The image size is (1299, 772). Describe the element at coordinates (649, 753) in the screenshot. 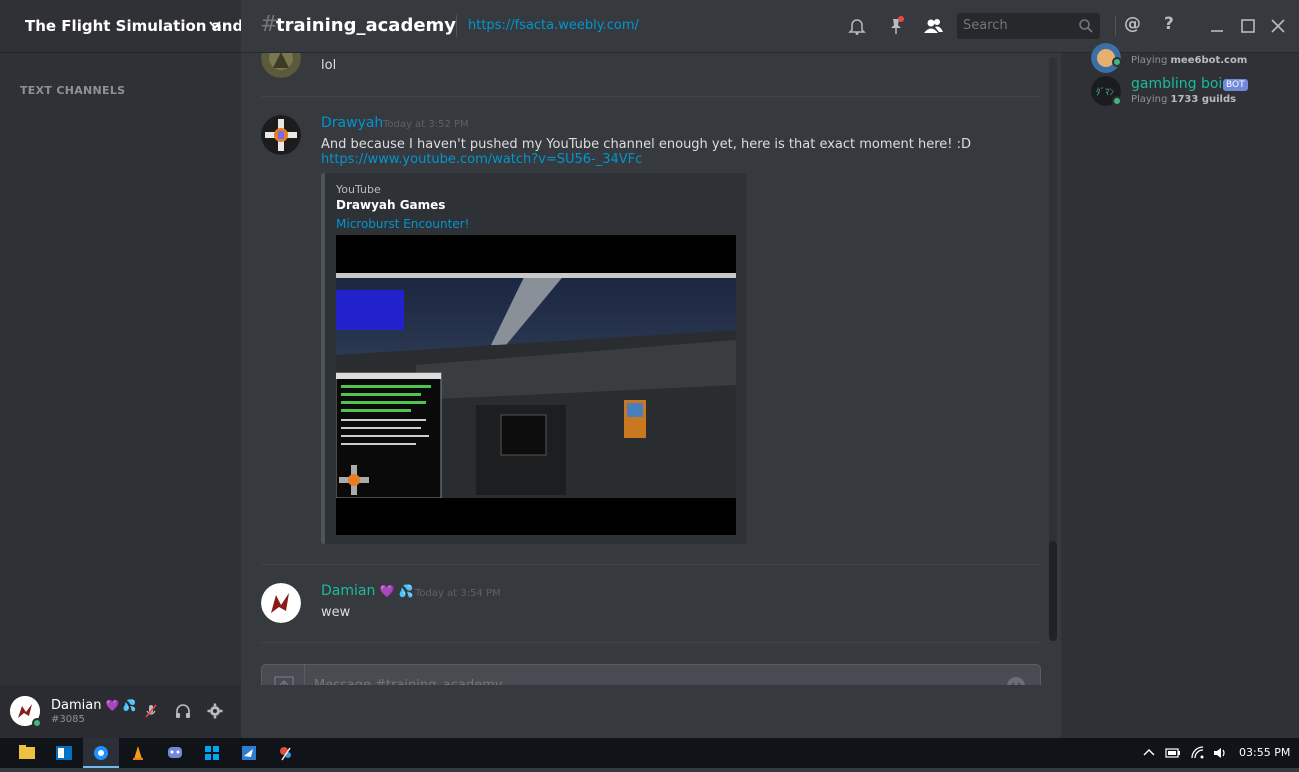

I see `windows-taskbar: 03:55 PM` at that location.